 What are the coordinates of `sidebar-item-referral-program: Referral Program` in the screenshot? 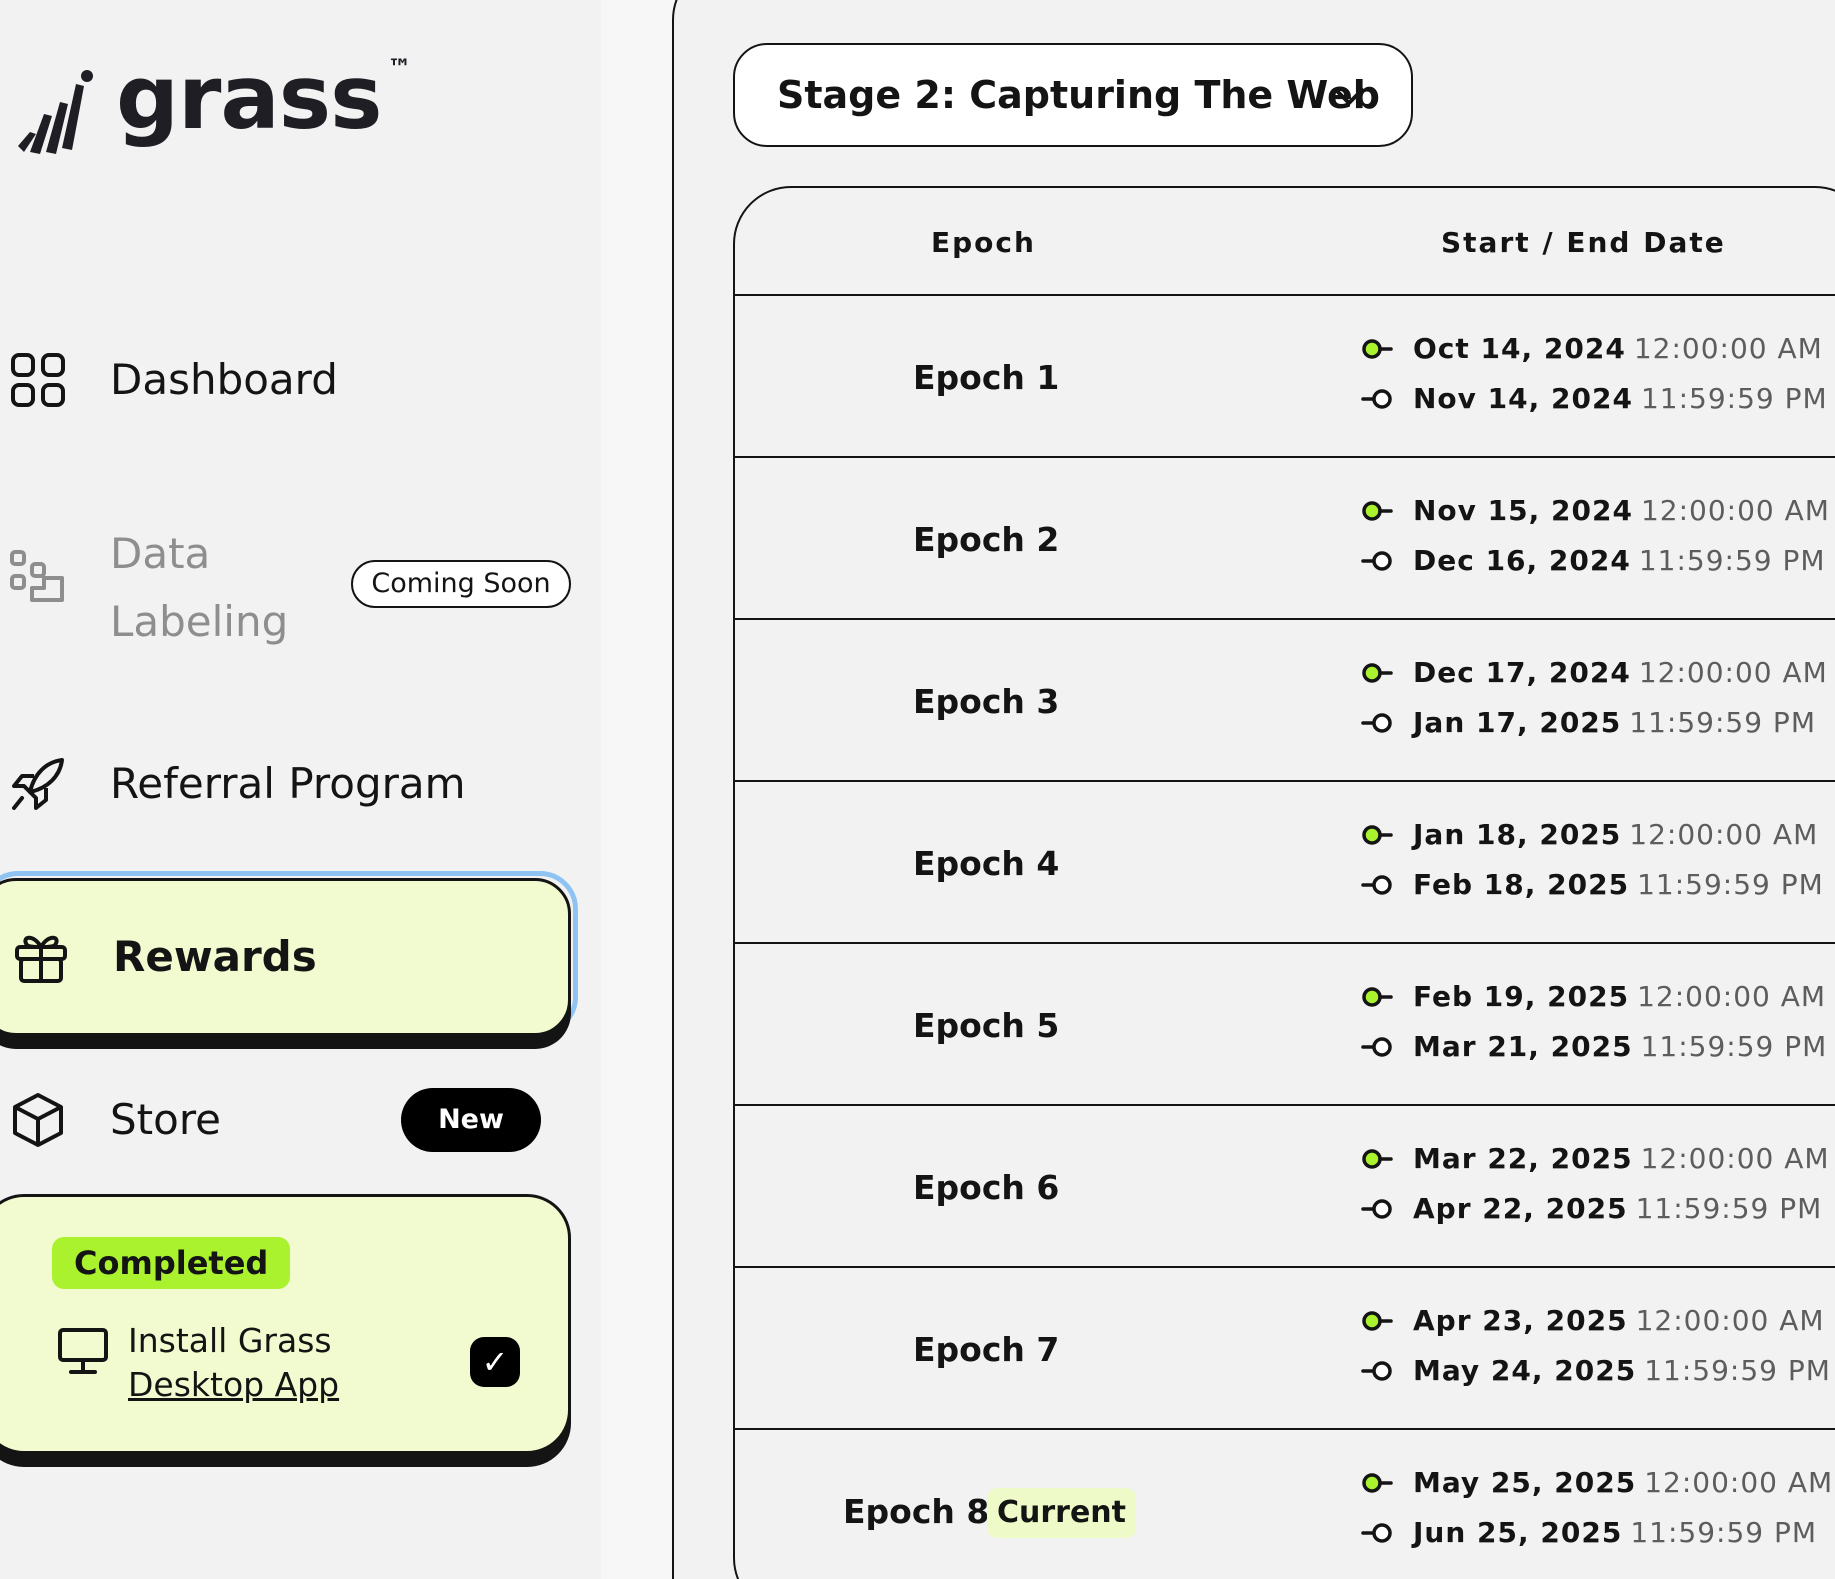 It's located at (280, 784).